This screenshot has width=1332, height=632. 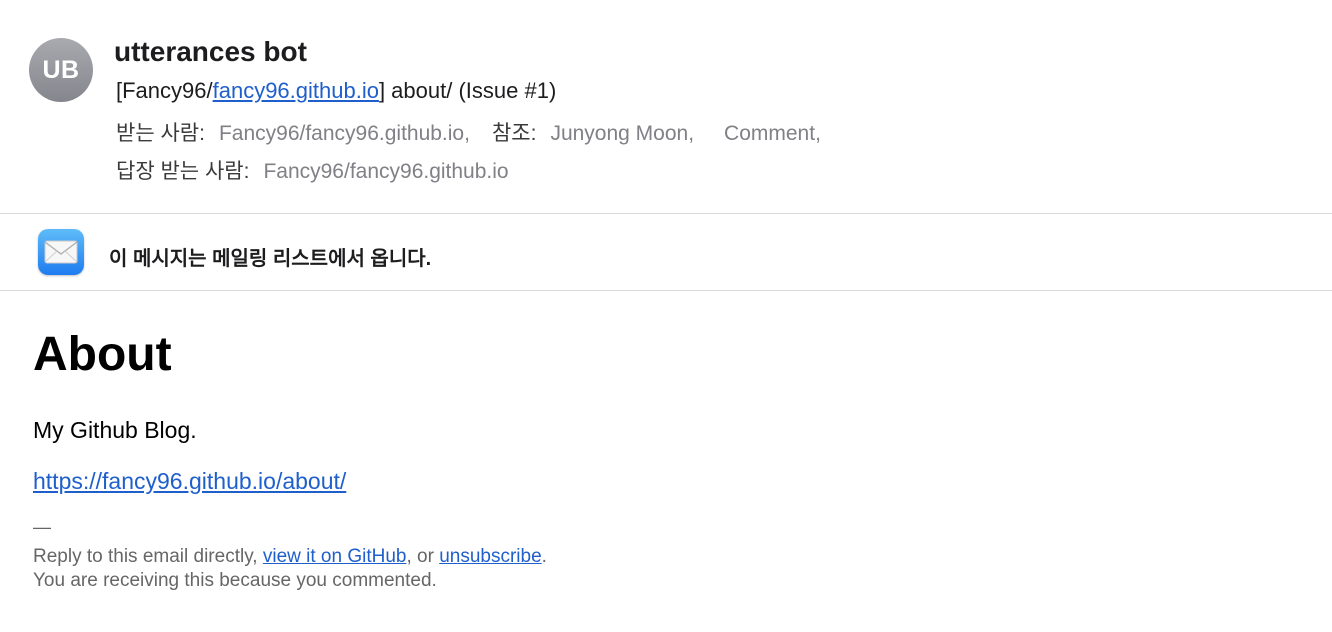 I want to click on unsubscribe-link: unsubscribe, so click(x=490, y=556).